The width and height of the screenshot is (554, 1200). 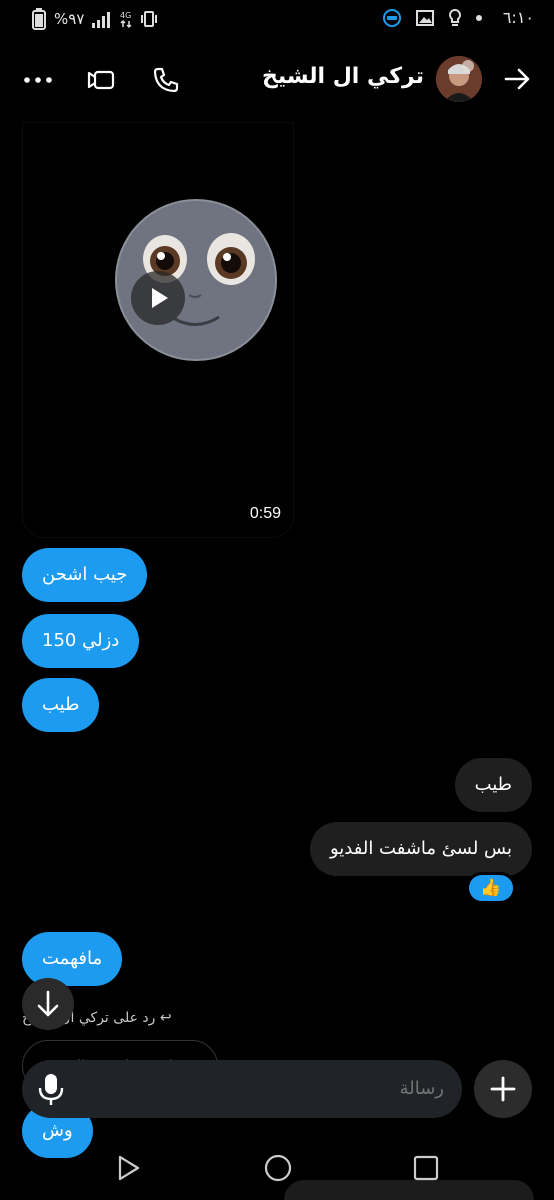 I want to click on arrow-down-icon, so click(x=48, y=1003).